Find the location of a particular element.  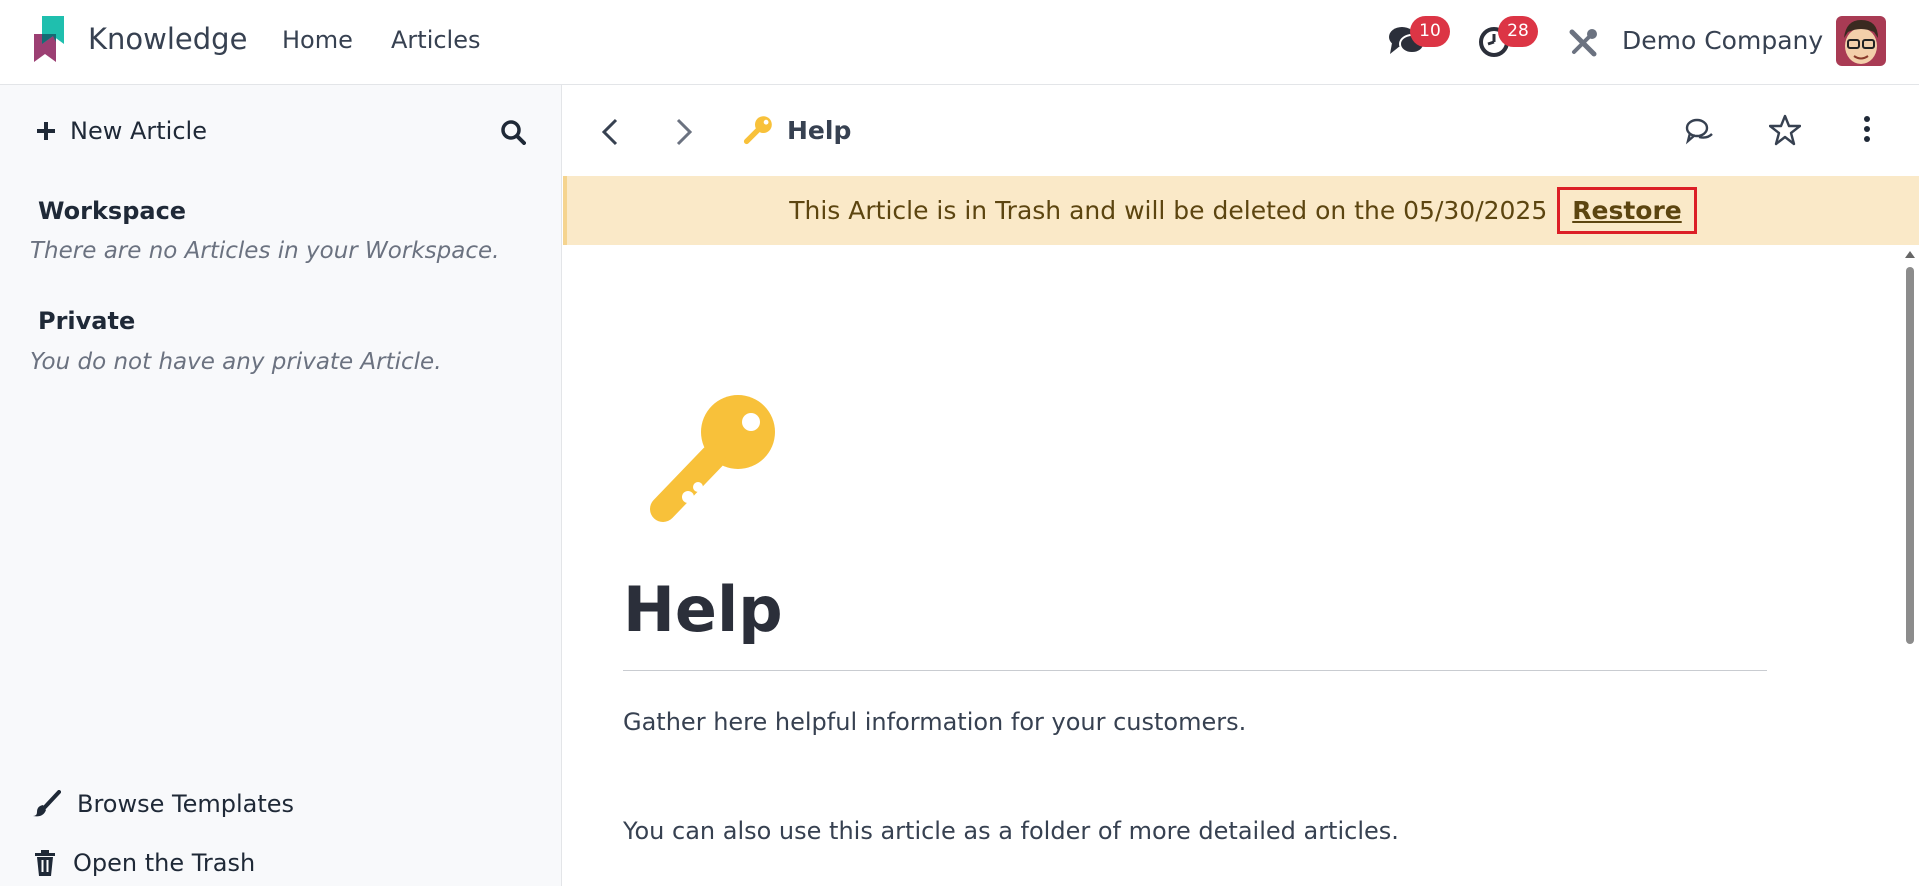

trash-icon is located at coordinates (45, 863).